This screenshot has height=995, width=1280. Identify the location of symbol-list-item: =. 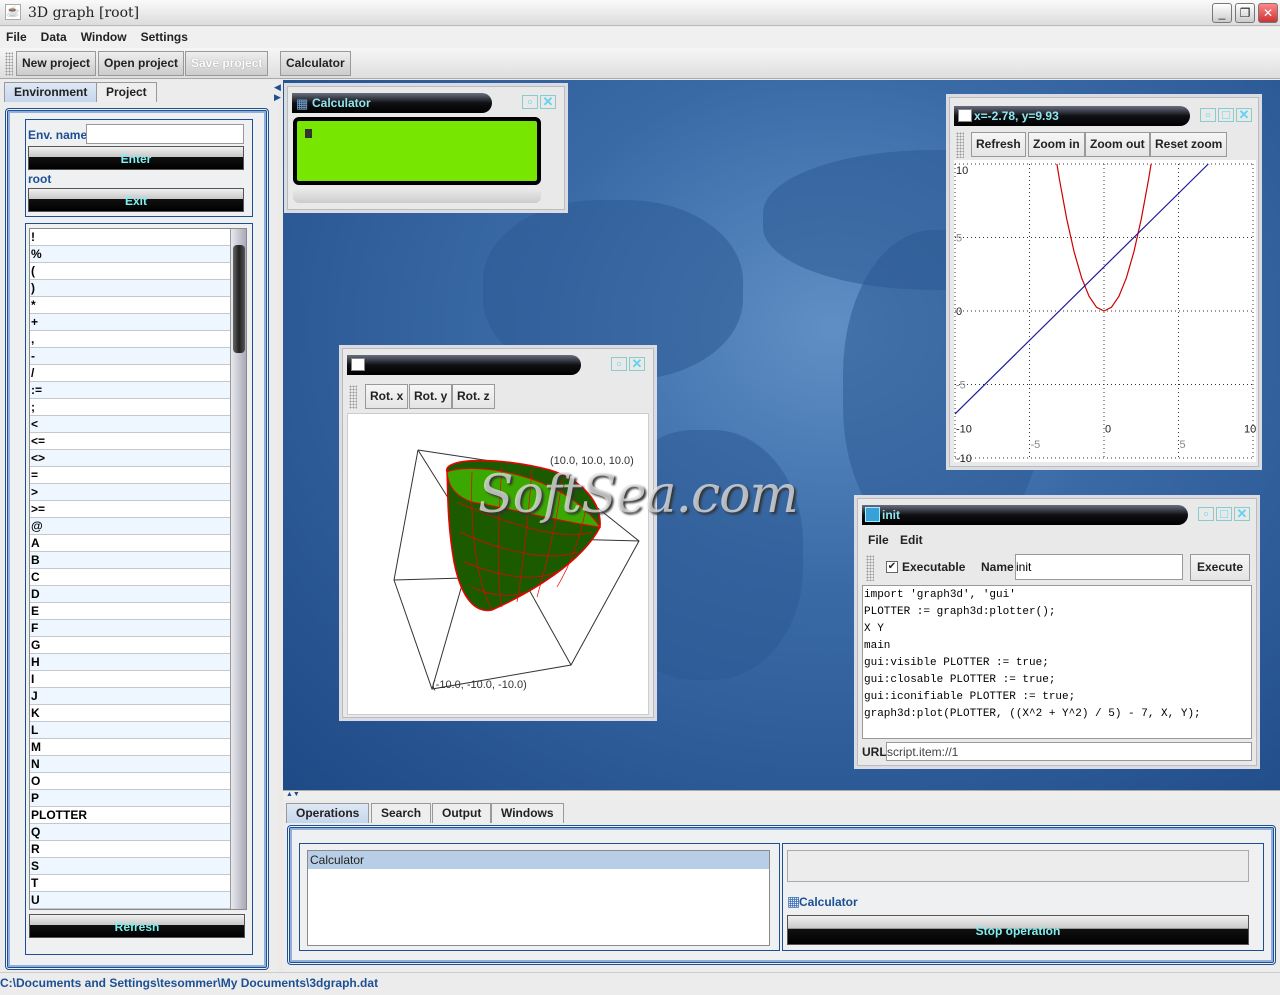
(130, 475).